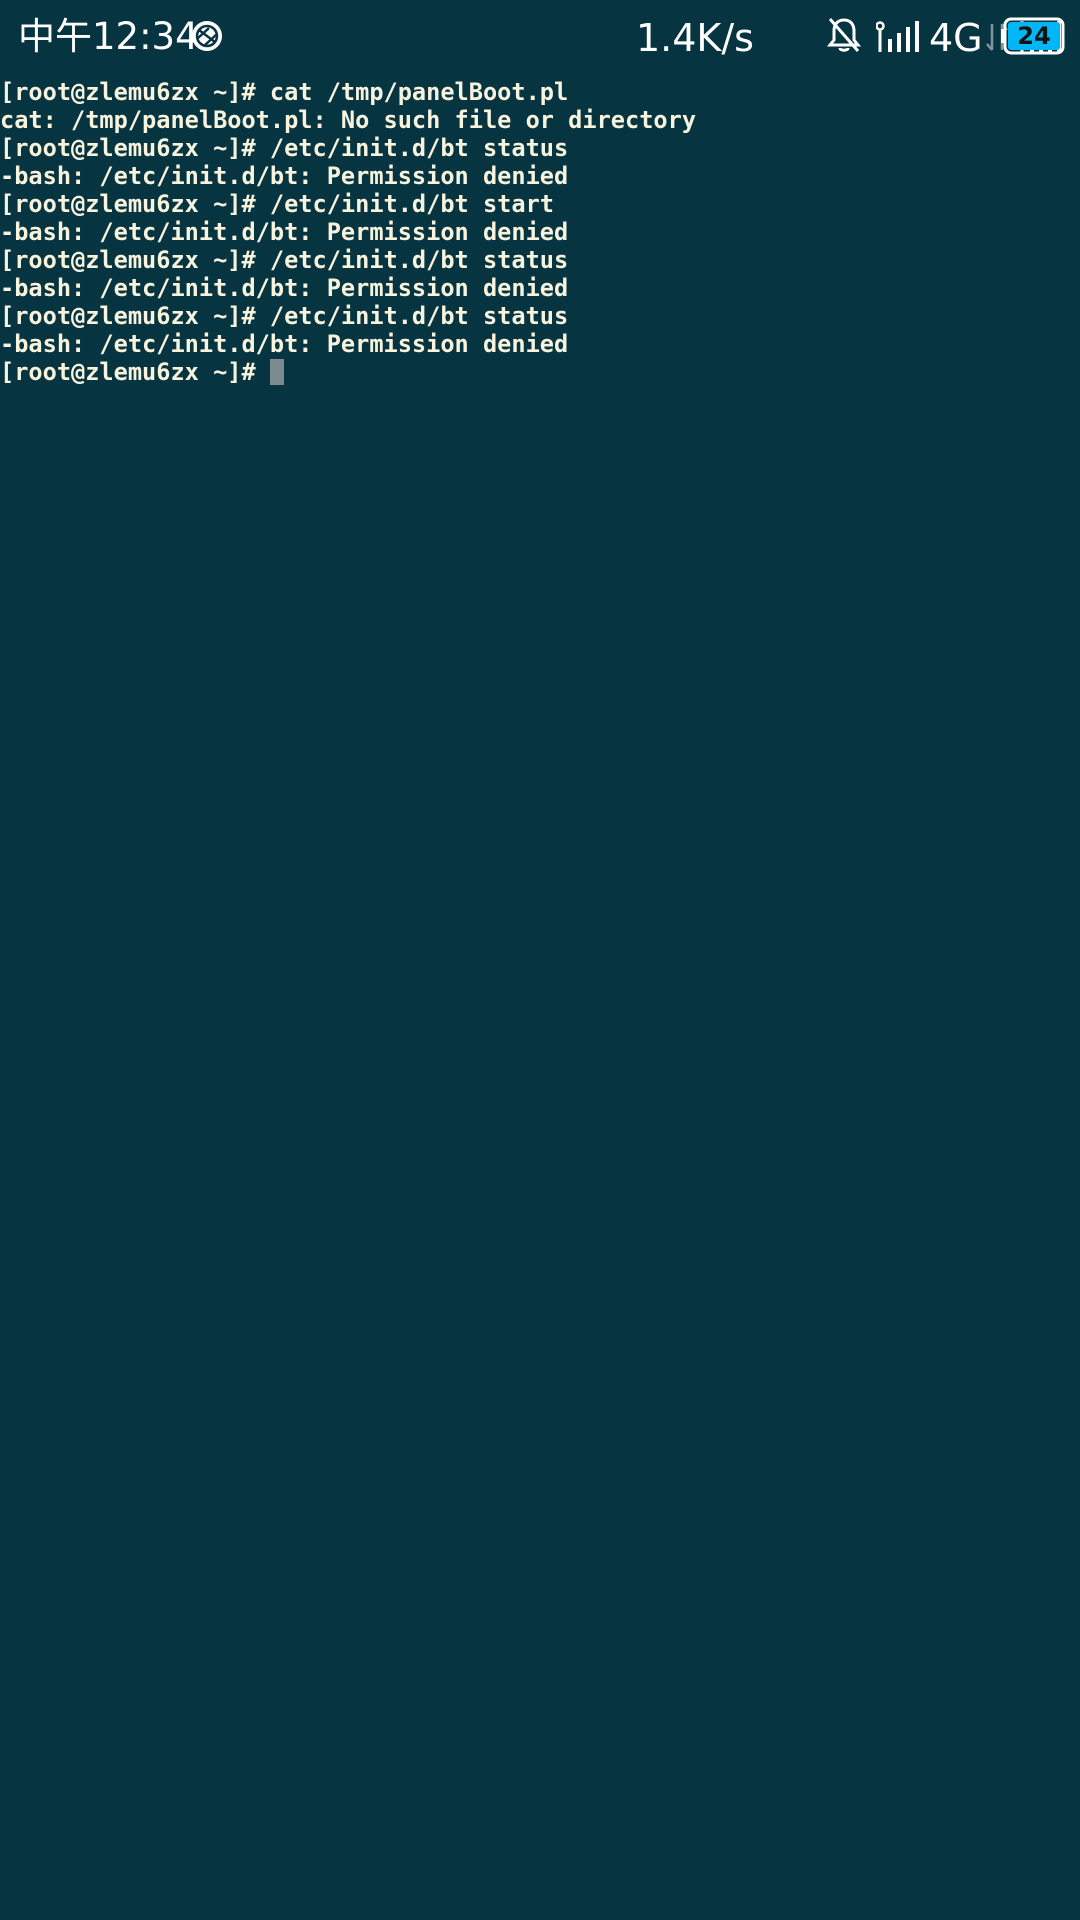  What do you see at coordinates (277, 204) in the screenshot?
I see `terminal-line: [root@zlemu6zx ~]# /etc/init.d/bt start` at bounding box center [277, 204].